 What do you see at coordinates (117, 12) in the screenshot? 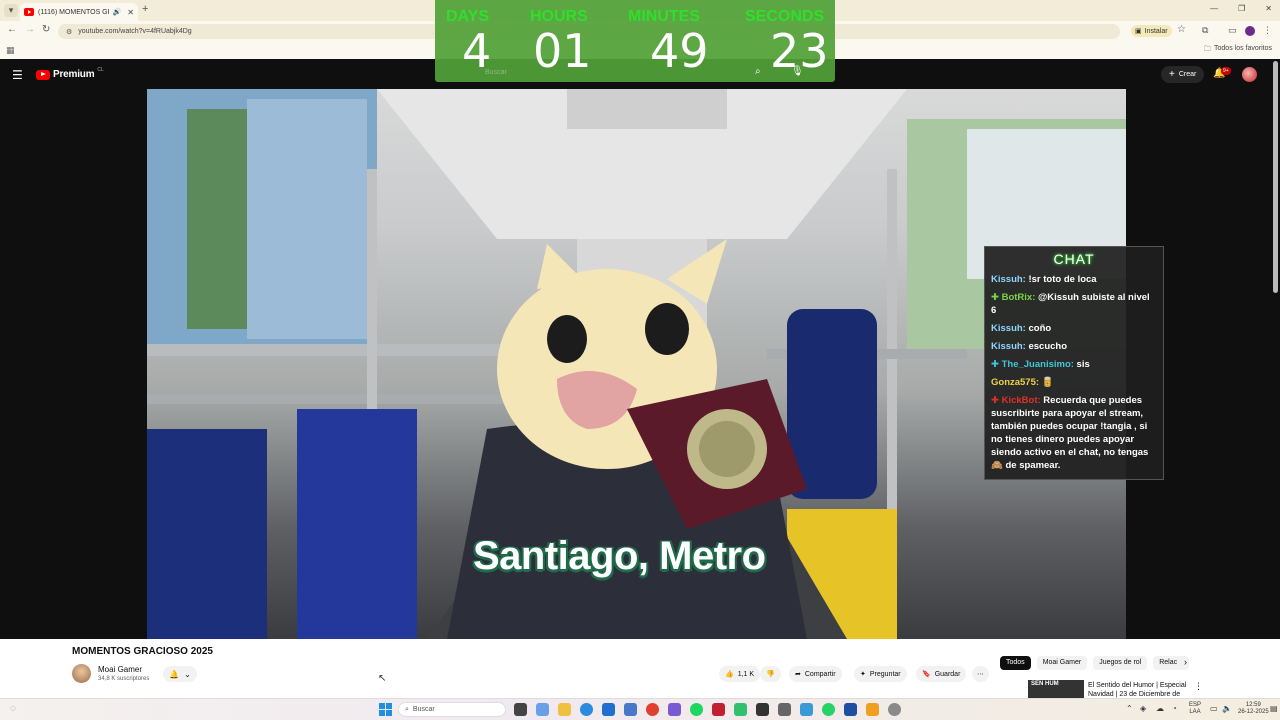
I see `speaker-icon: 🔊` at bounding box center [117, 12].